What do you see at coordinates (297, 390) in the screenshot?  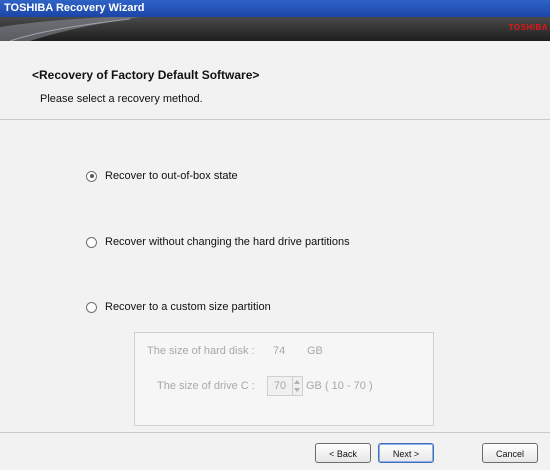 I see `spinner-down-icon` at bounding box center [297, 390].